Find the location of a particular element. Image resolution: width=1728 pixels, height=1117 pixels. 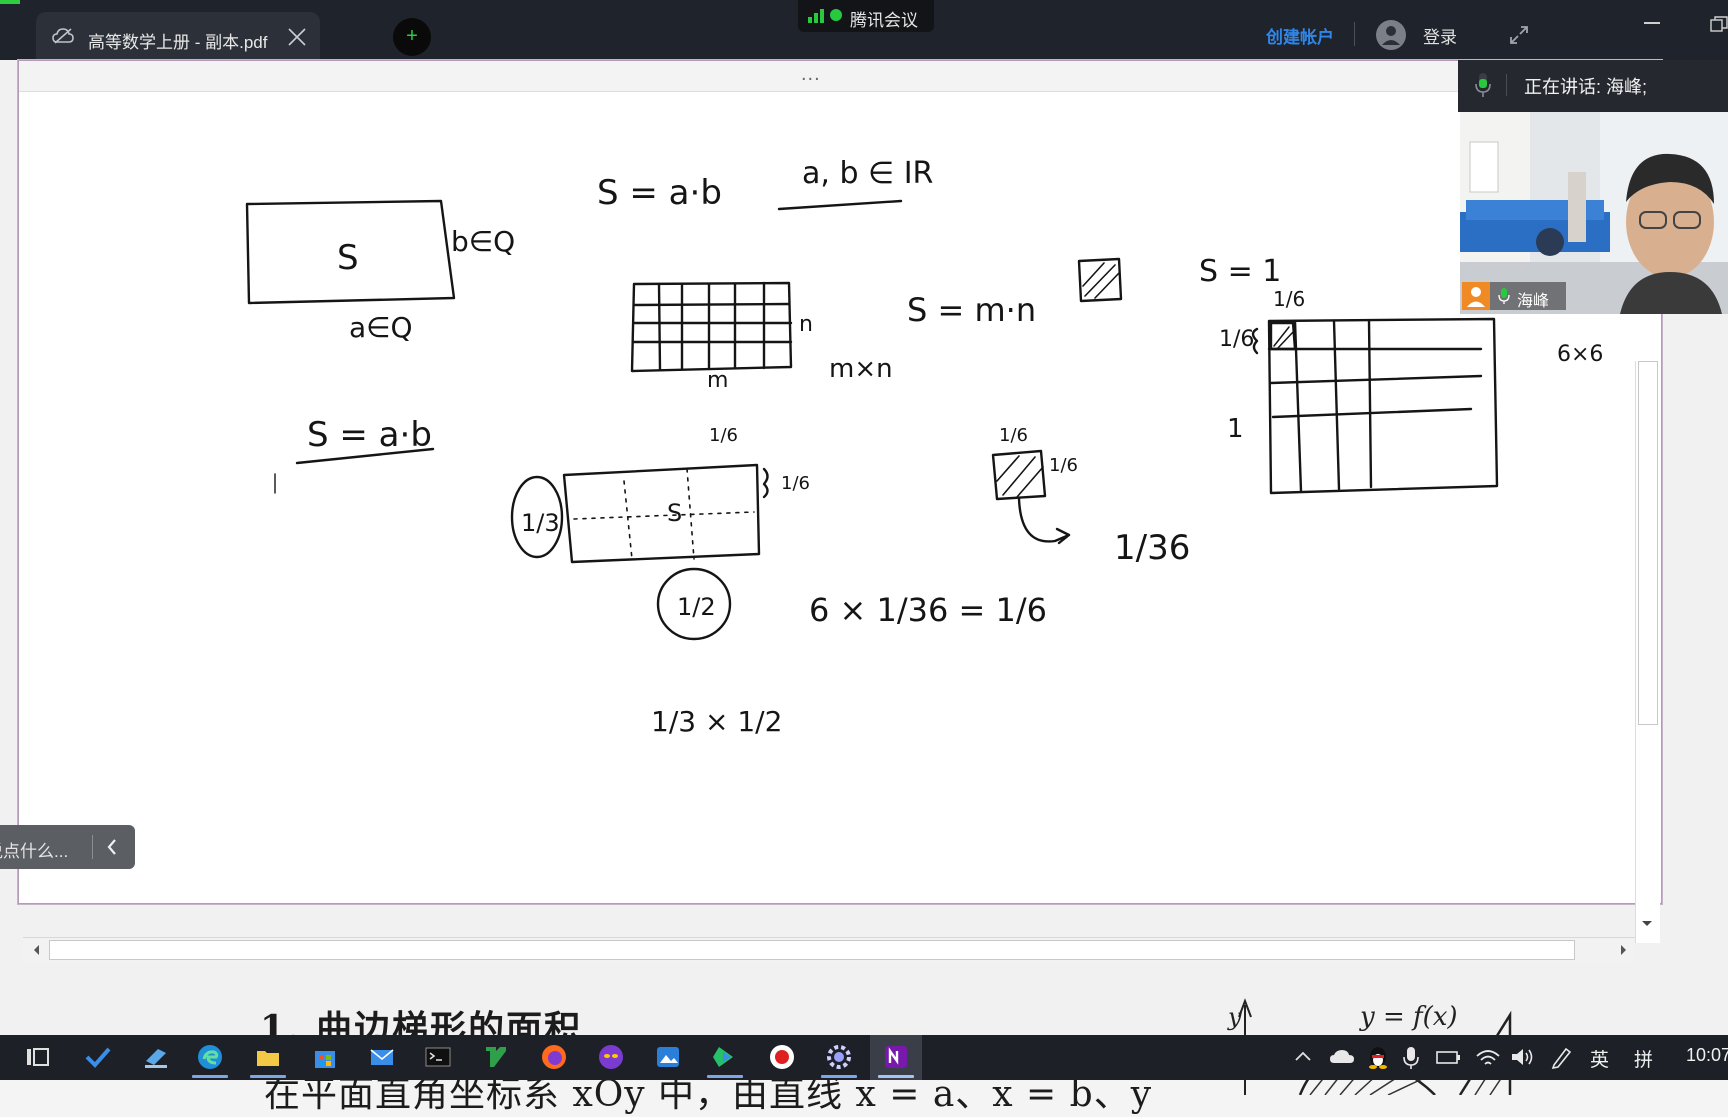

pdf-graph-y-axis-label: y is located at coordinates (1234, 1017).